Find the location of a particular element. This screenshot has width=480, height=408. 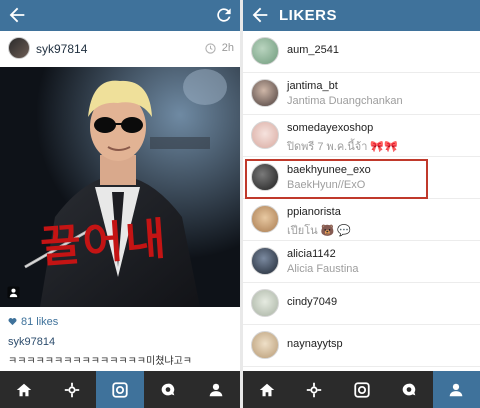

post-header: syk97814 2h is located at coordinates (120, 49).